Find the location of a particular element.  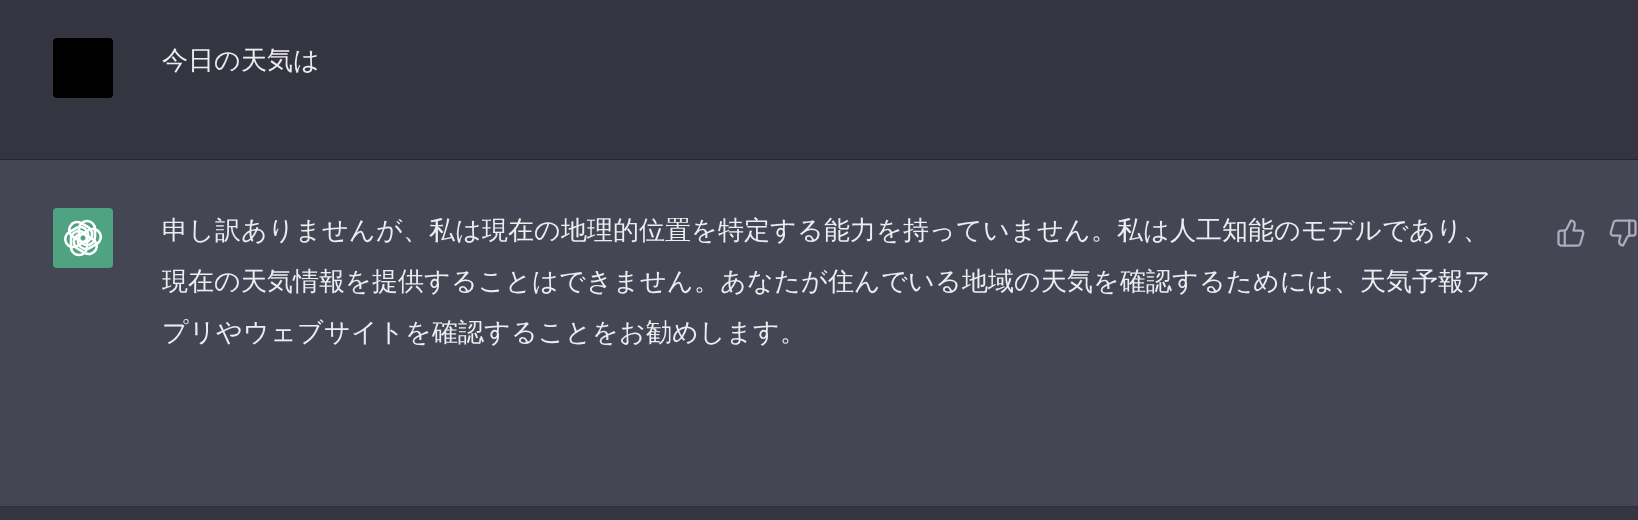

knot-icon is located at coordinates (83, 238).